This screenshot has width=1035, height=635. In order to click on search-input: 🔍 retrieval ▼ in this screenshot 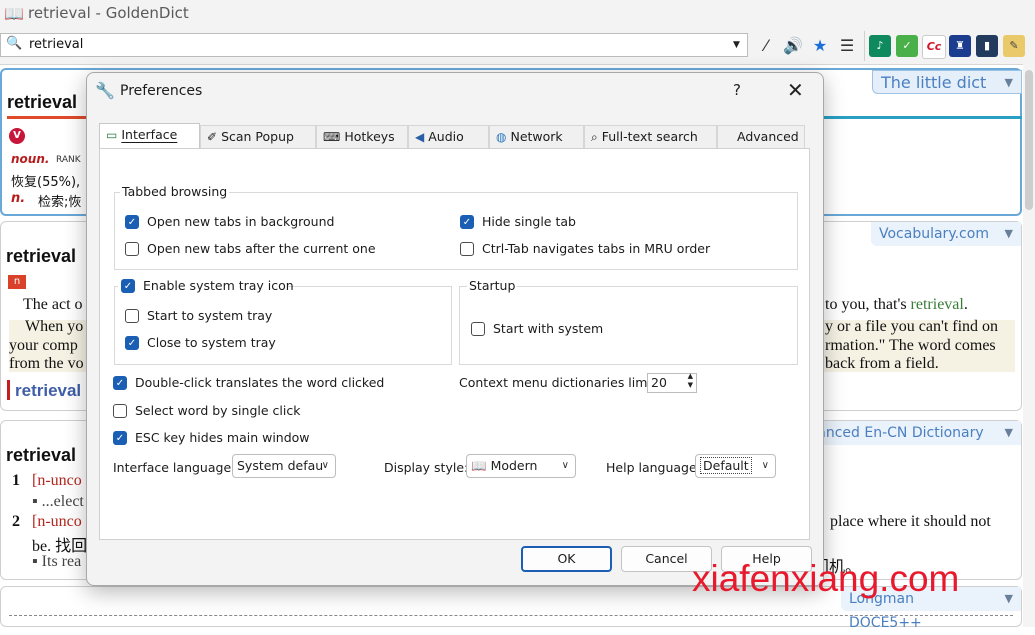, I will do `click(374, 45)`.